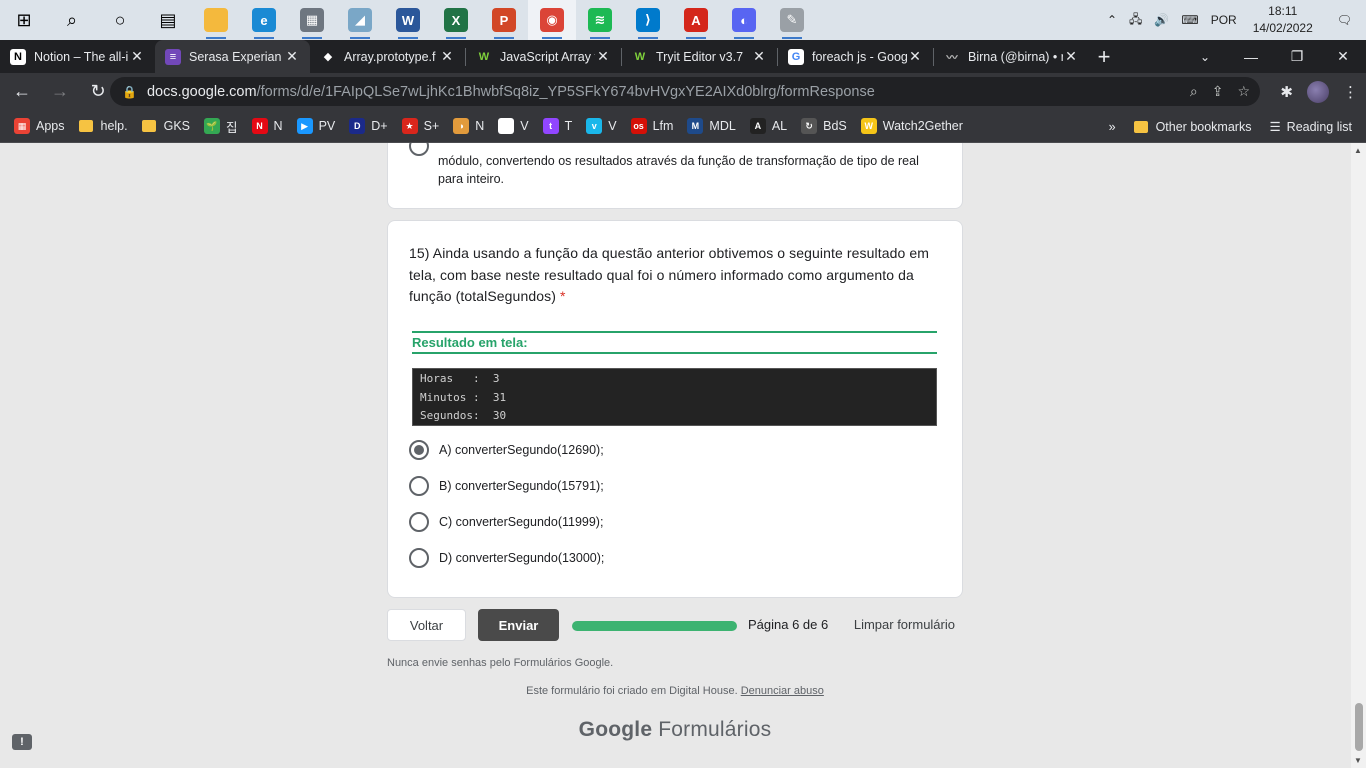 The width and height of the screenshot is (1366, 768). I want to click on back-button: Voltar, so click(426, 625).